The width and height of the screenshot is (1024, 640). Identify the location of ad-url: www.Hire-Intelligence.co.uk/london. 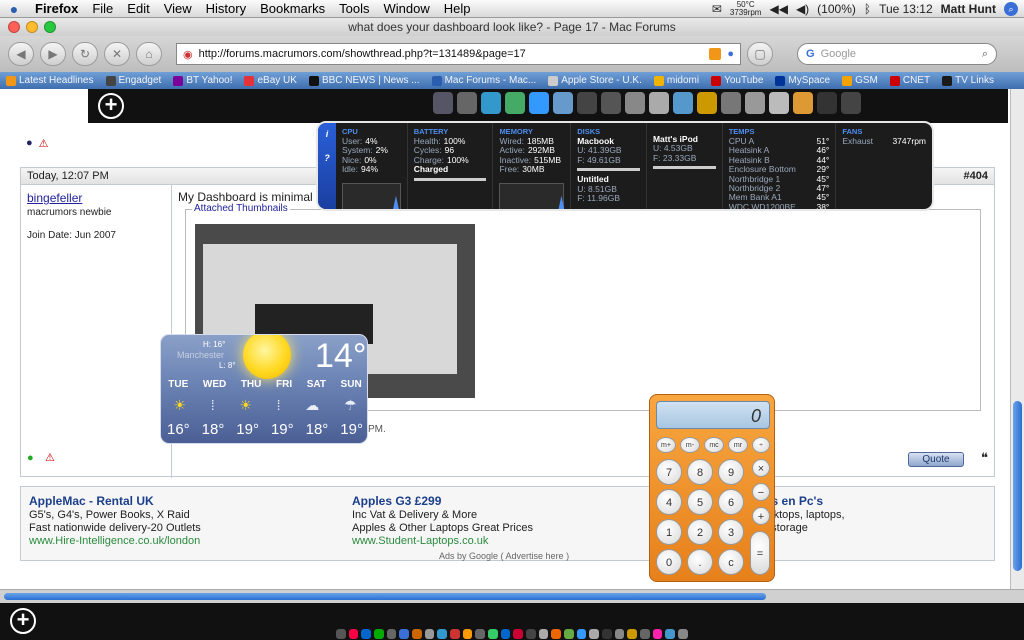
(115, 541).